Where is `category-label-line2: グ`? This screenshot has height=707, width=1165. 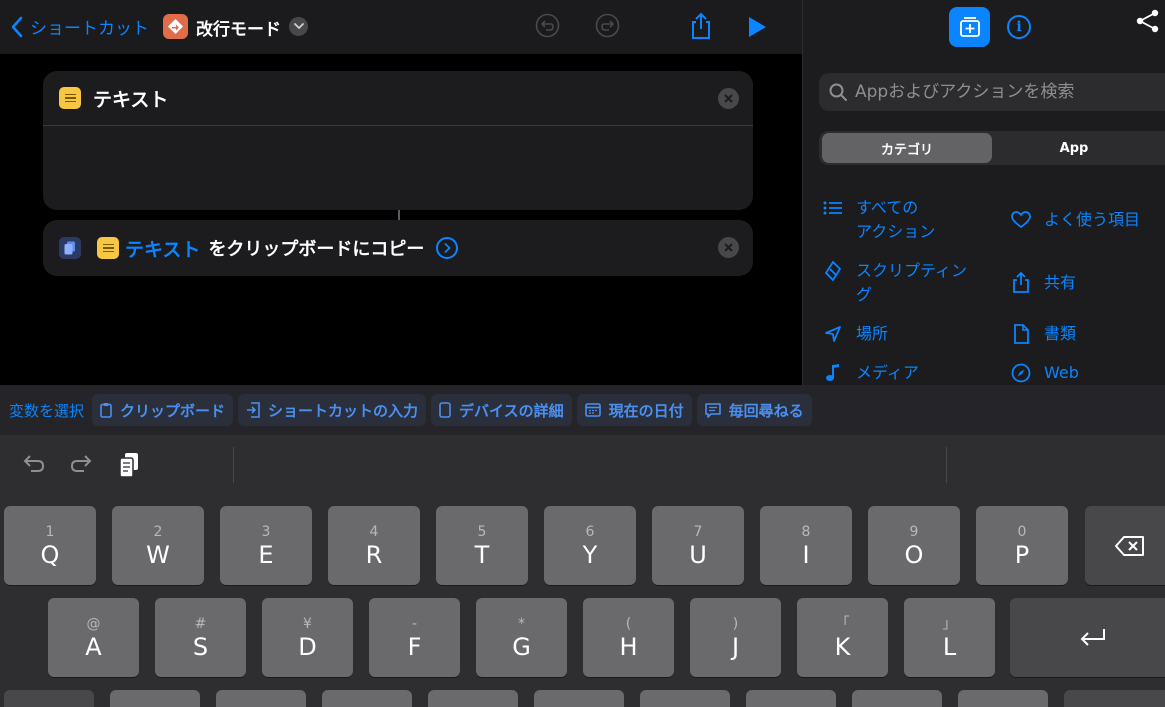
category-label-line2: グ is located at coordinates (864, 294).